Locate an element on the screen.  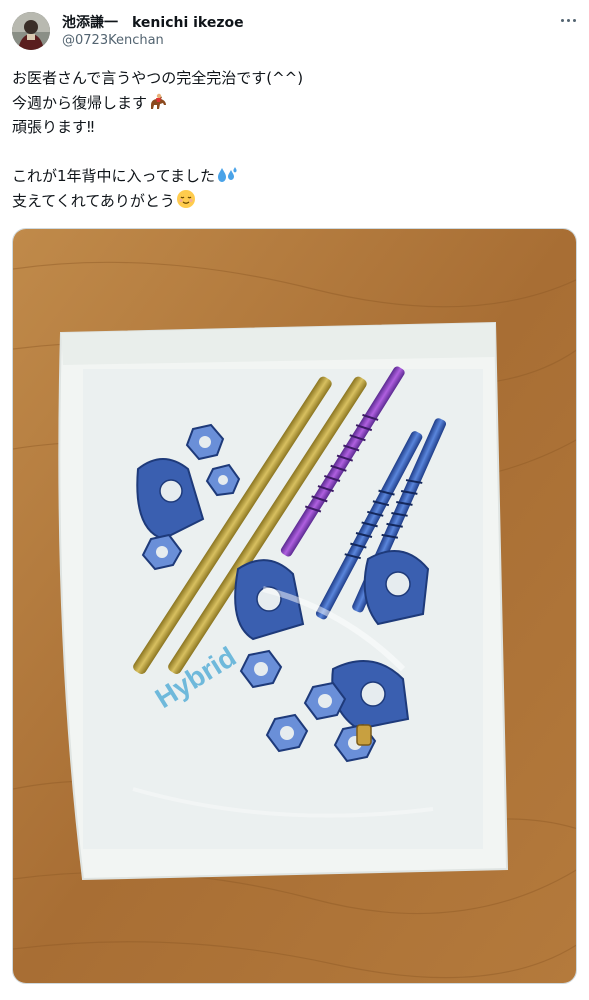
tweet-line: これが1年背中に入ってました is located at coordinates (292, 176).